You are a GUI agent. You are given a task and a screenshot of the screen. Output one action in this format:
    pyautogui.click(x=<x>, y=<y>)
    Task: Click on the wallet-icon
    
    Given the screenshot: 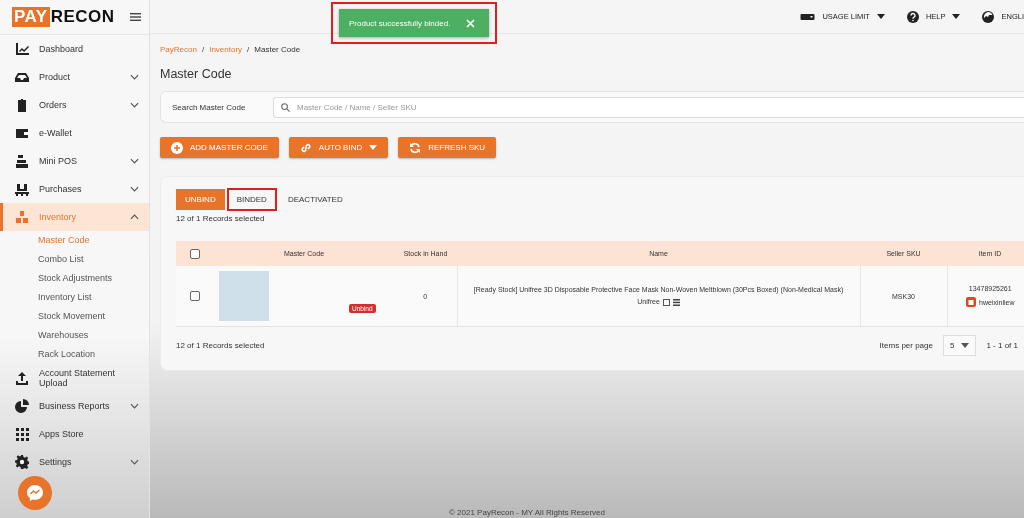 What is the action you would take?
    pyautogui.click(x=22, y=133)
    